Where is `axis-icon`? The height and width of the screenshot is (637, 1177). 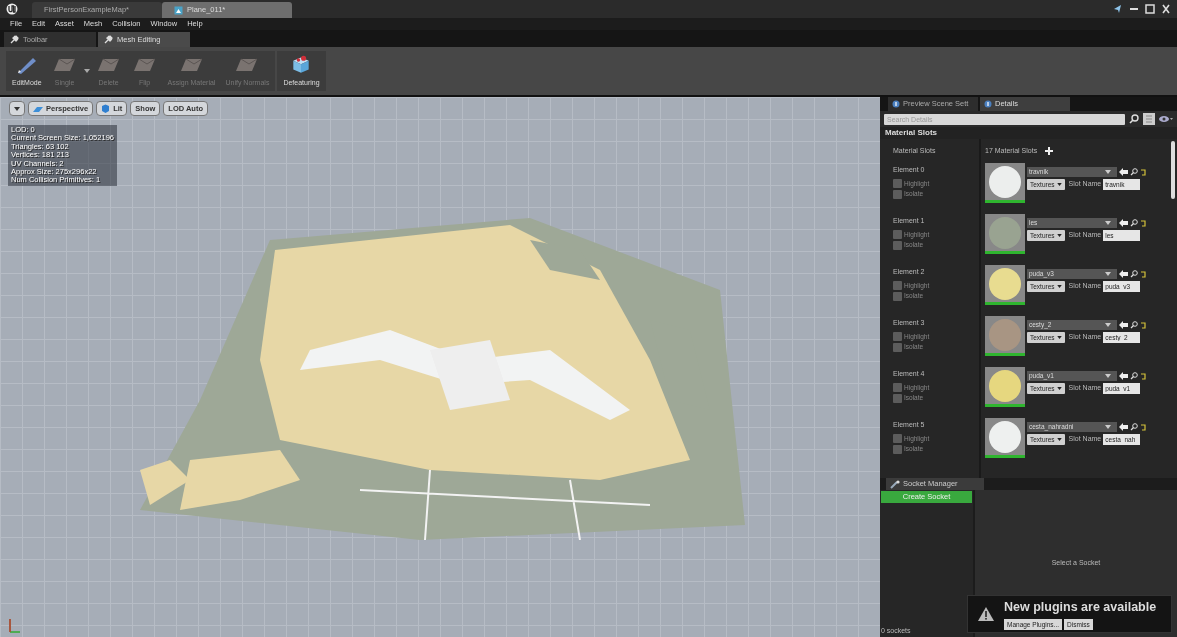
axis-icon is located at coordinates (15, 625).